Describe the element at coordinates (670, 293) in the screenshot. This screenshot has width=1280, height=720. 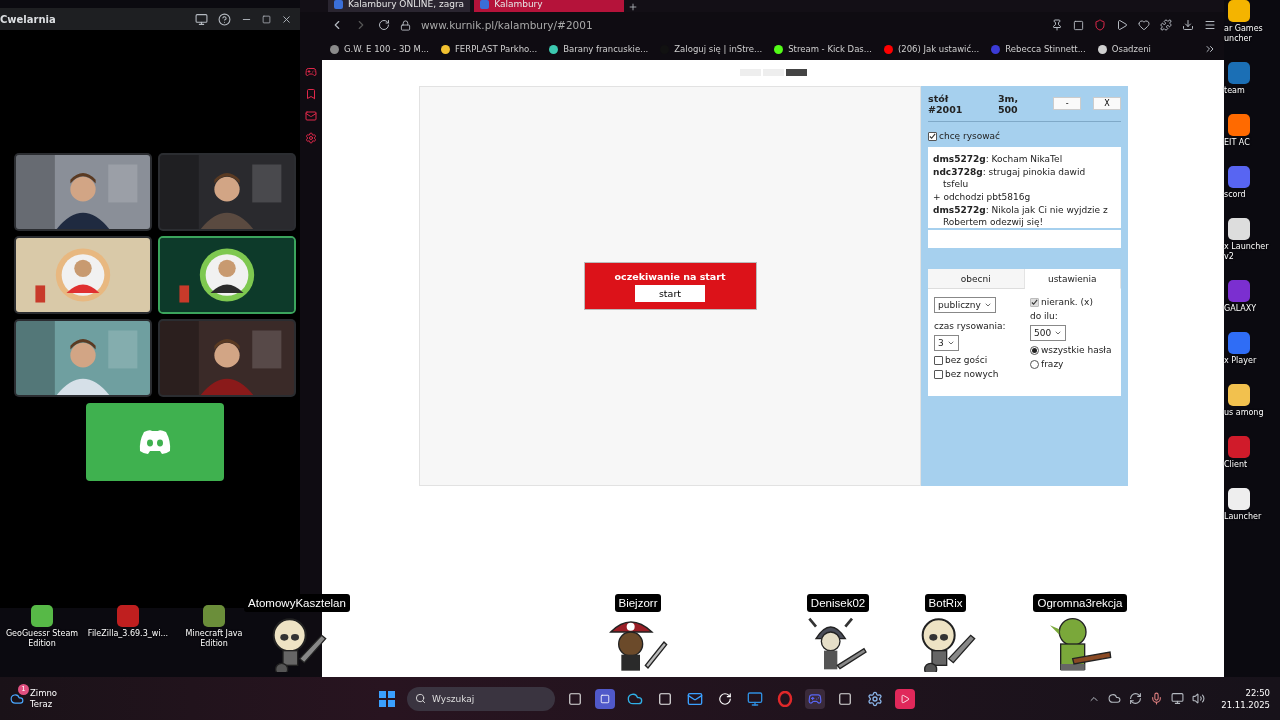
I see `start-button: start` at that location.